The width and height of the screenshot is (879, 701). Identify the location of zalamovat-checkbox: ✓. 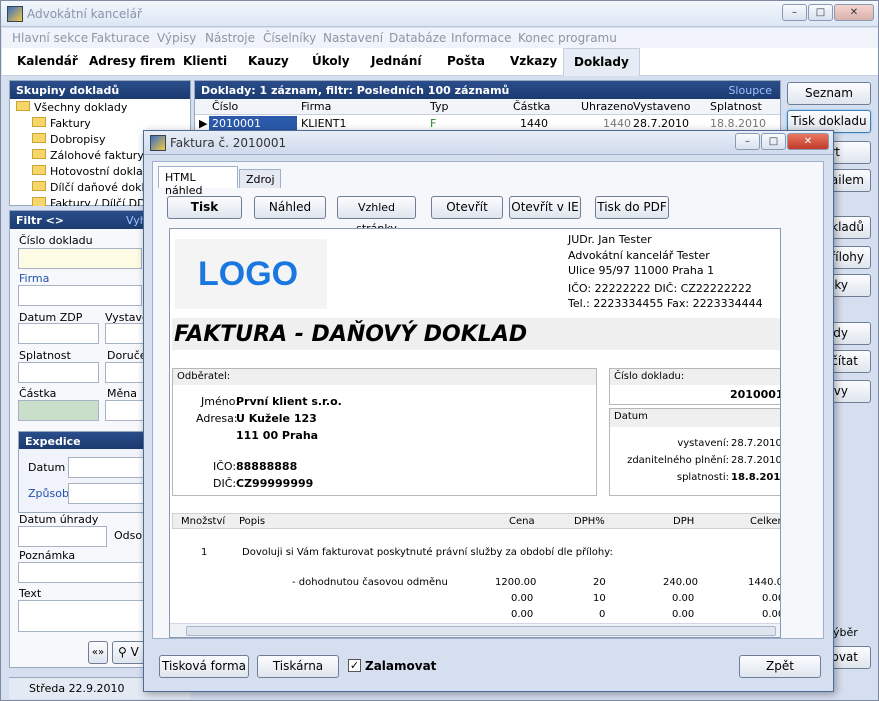
(354, 665).